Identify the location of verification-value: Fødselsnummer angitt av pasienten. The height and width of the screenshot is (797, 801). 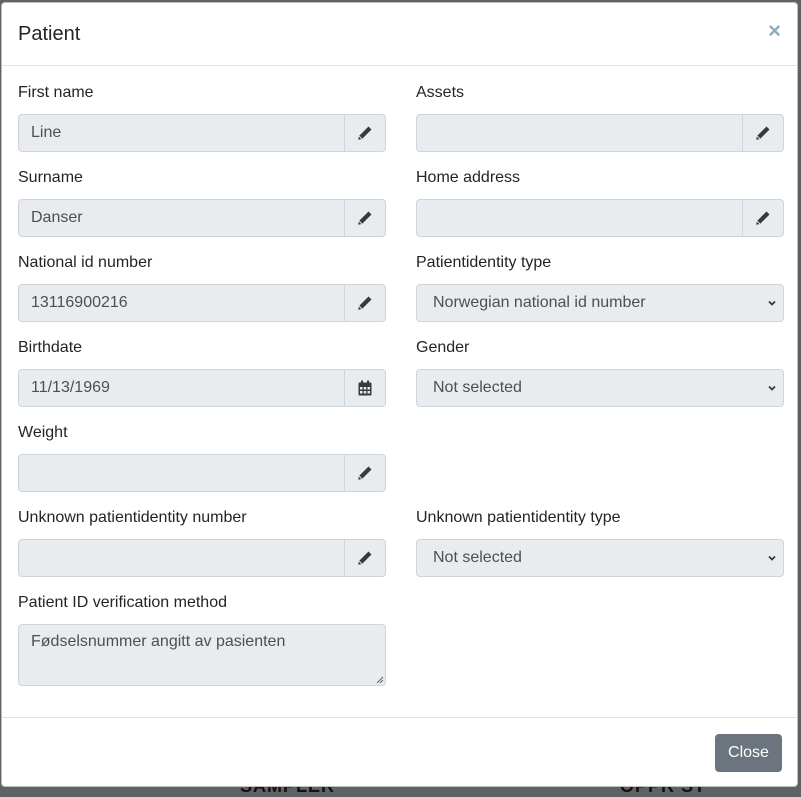
(158, 641).